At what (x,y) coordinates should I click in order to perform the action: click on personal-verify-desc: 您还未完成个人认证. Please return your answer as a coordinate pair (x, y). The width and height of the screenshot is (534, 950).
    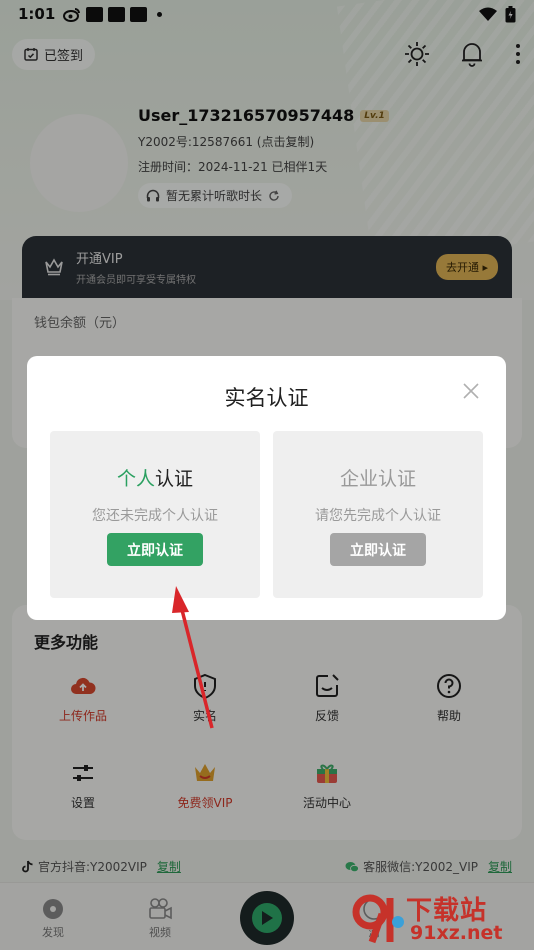
    Looking at the image, I should click on (155, 516).